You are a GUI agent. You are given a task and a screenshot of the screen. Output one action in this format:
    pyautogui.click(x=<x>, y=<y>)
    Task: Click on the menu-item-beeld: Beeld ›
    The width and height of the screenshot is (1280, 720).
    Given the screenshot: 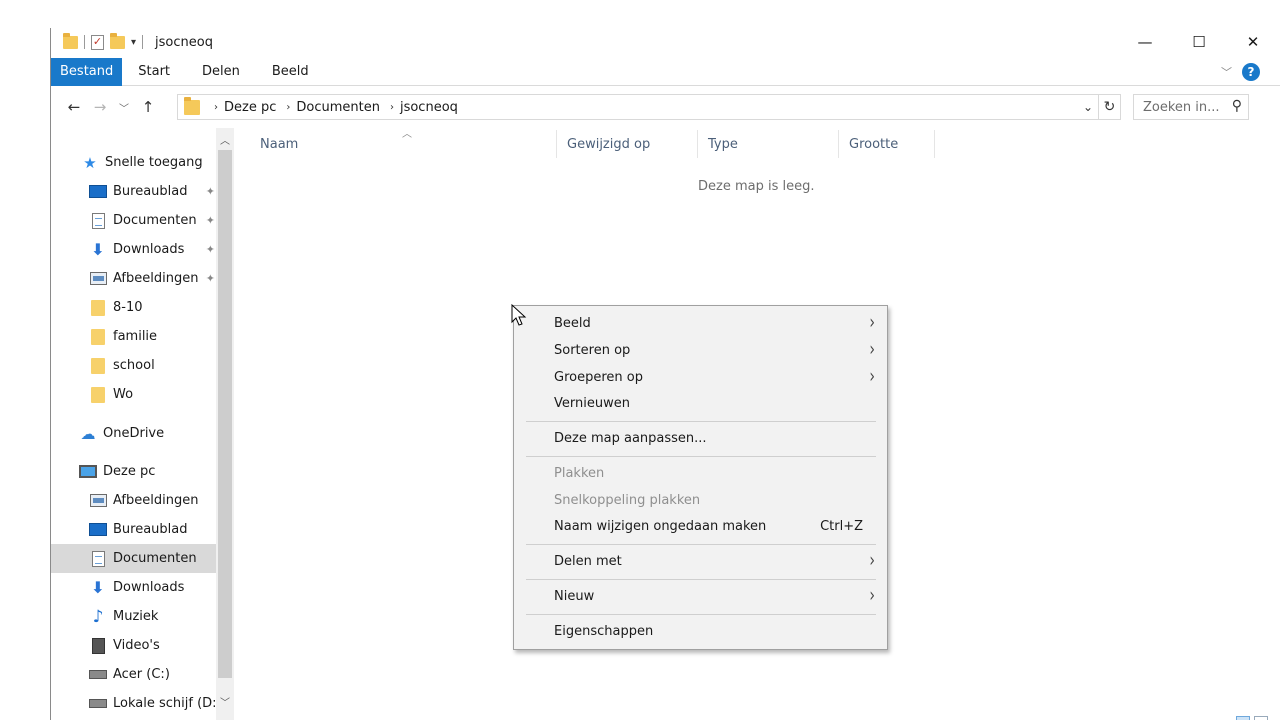 What is the action you would take?
    pyautogui.click(x=700, y=323)
    